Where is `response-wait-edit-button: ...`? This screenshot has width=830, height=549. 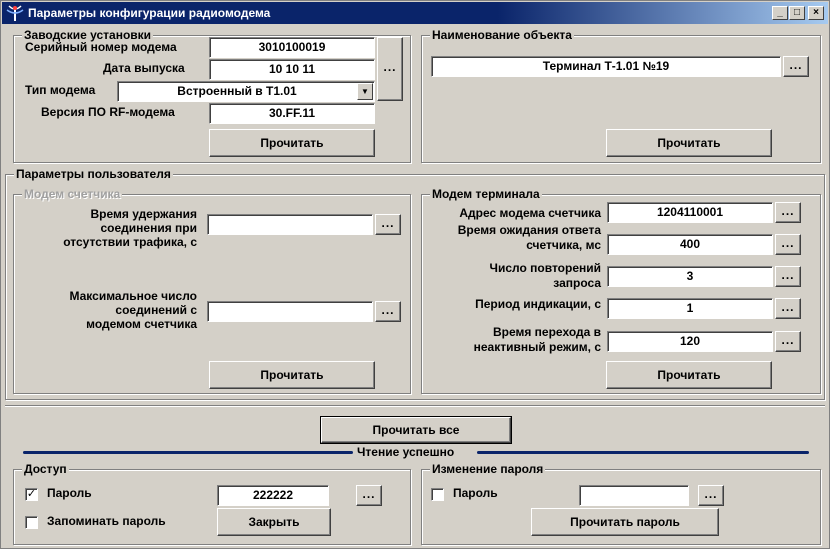
response-wait-edit-button: ... is located at coordinates (788, 244).